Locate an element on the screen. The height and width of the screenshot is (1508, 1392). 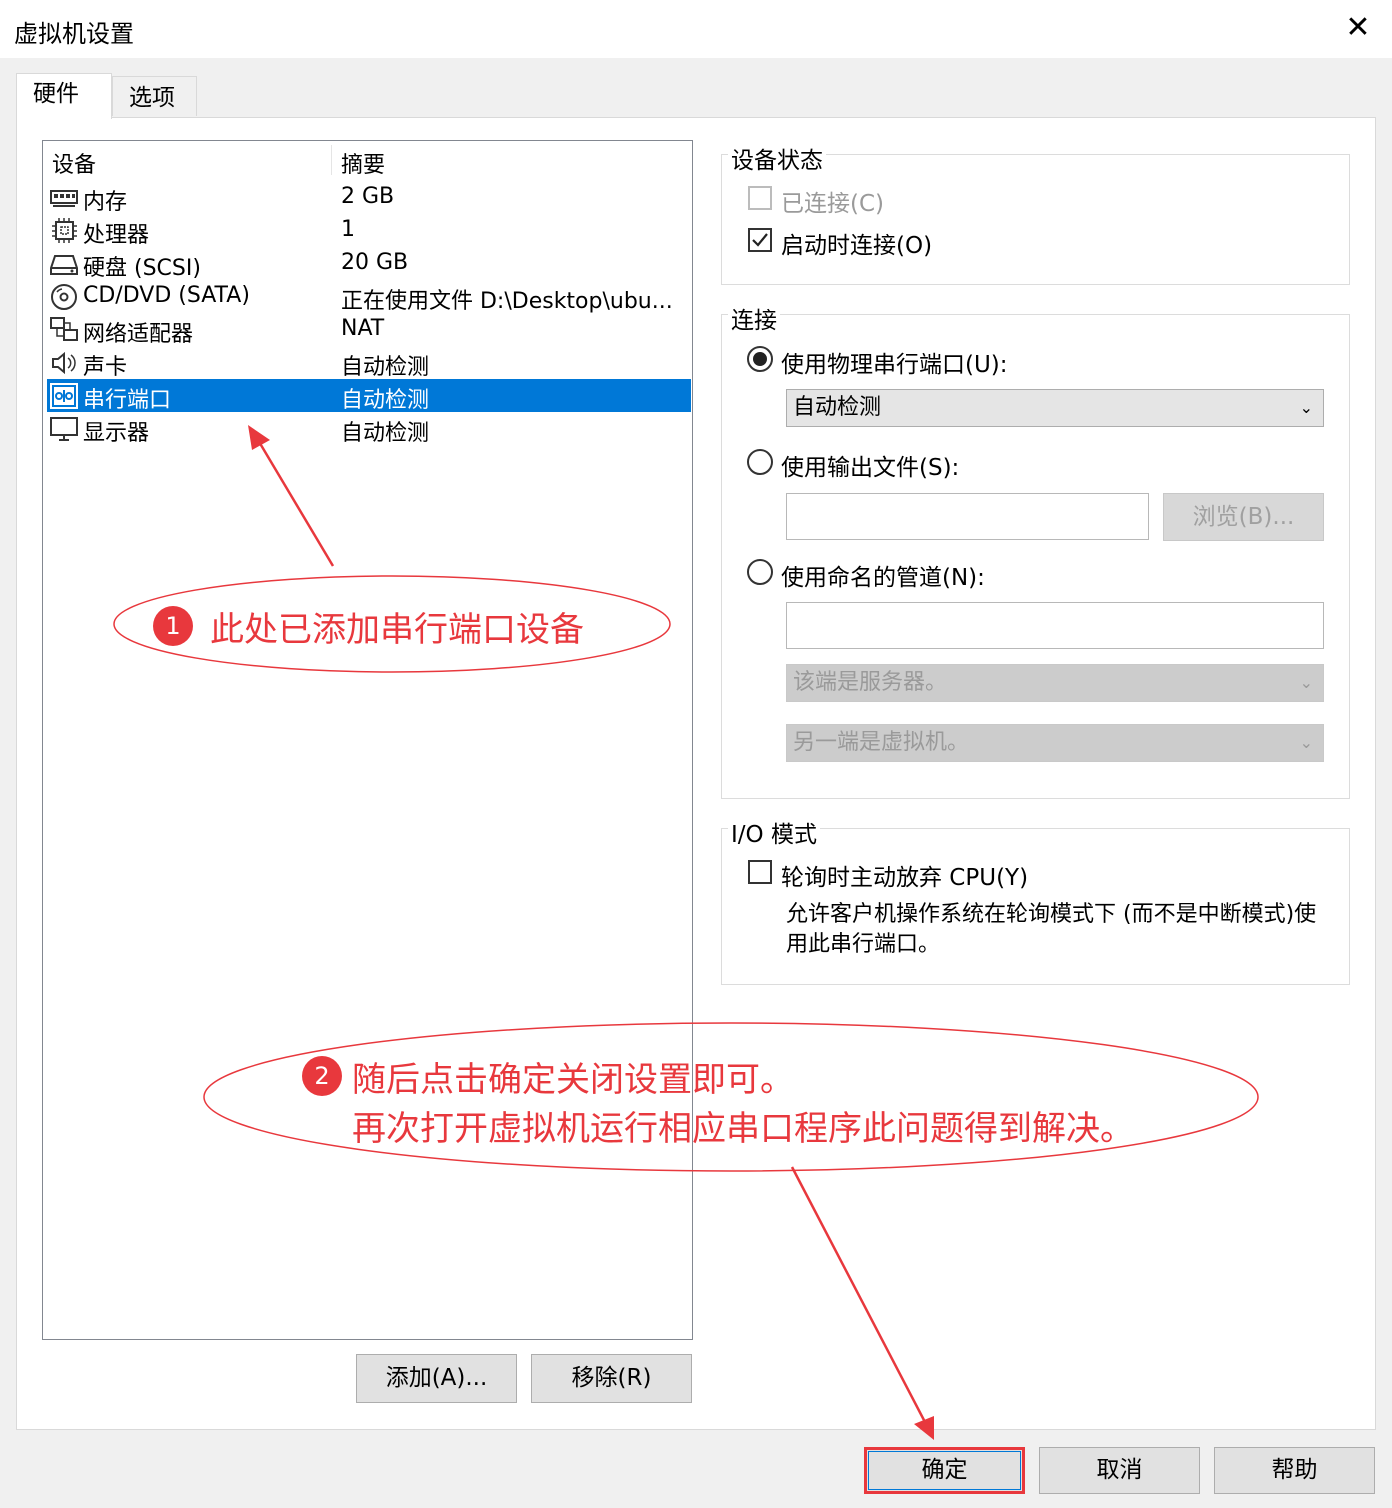
io-mode-title: I/O 模式 is located at coordinates (774, 832).